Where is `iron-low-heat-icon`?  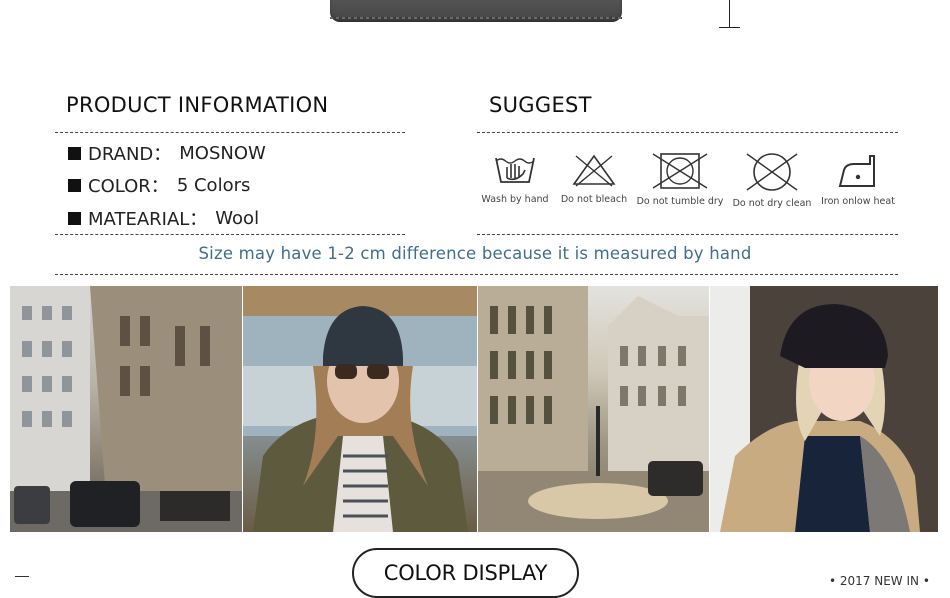 iron-low-heat-icon is located at coordinates (856, 171).